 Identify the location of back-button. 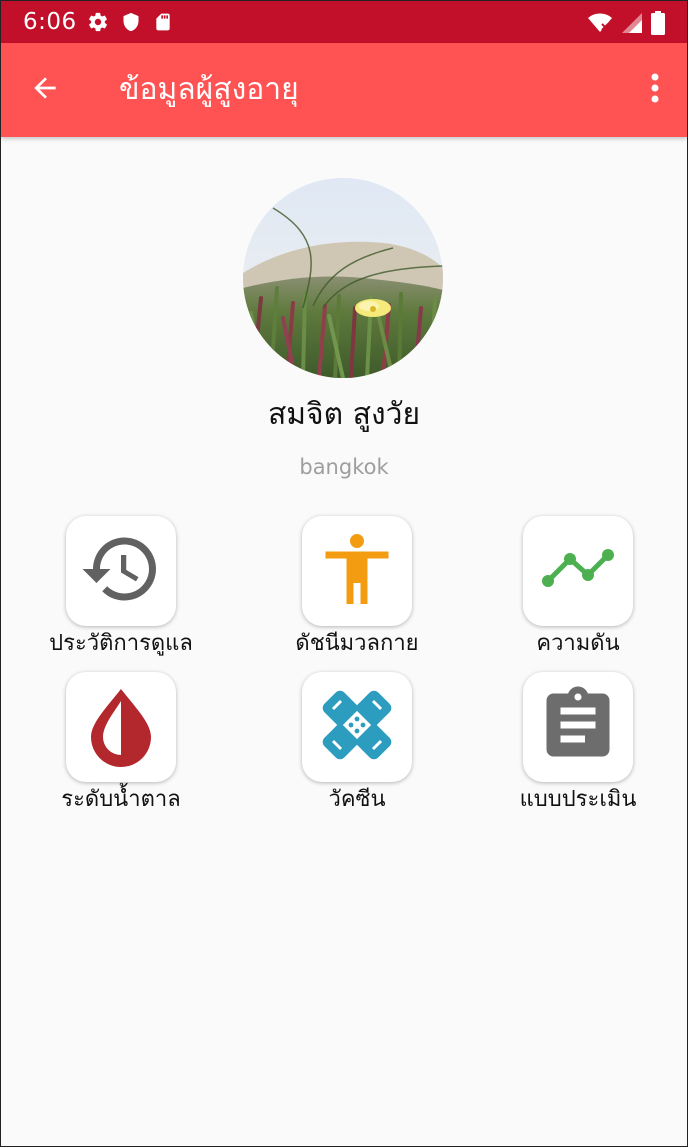
(45, 90).